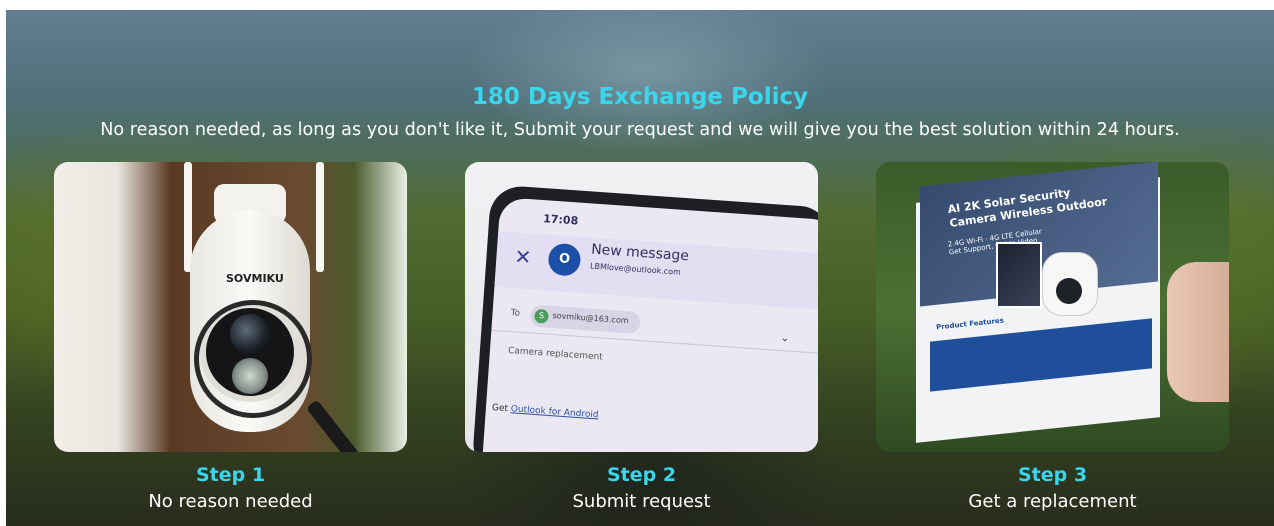 The image size is (1274, 526). What do you see at coordinates (333, 425) in the screenshot?
I see `magnifier-handle` at bounding box center [333, 425].